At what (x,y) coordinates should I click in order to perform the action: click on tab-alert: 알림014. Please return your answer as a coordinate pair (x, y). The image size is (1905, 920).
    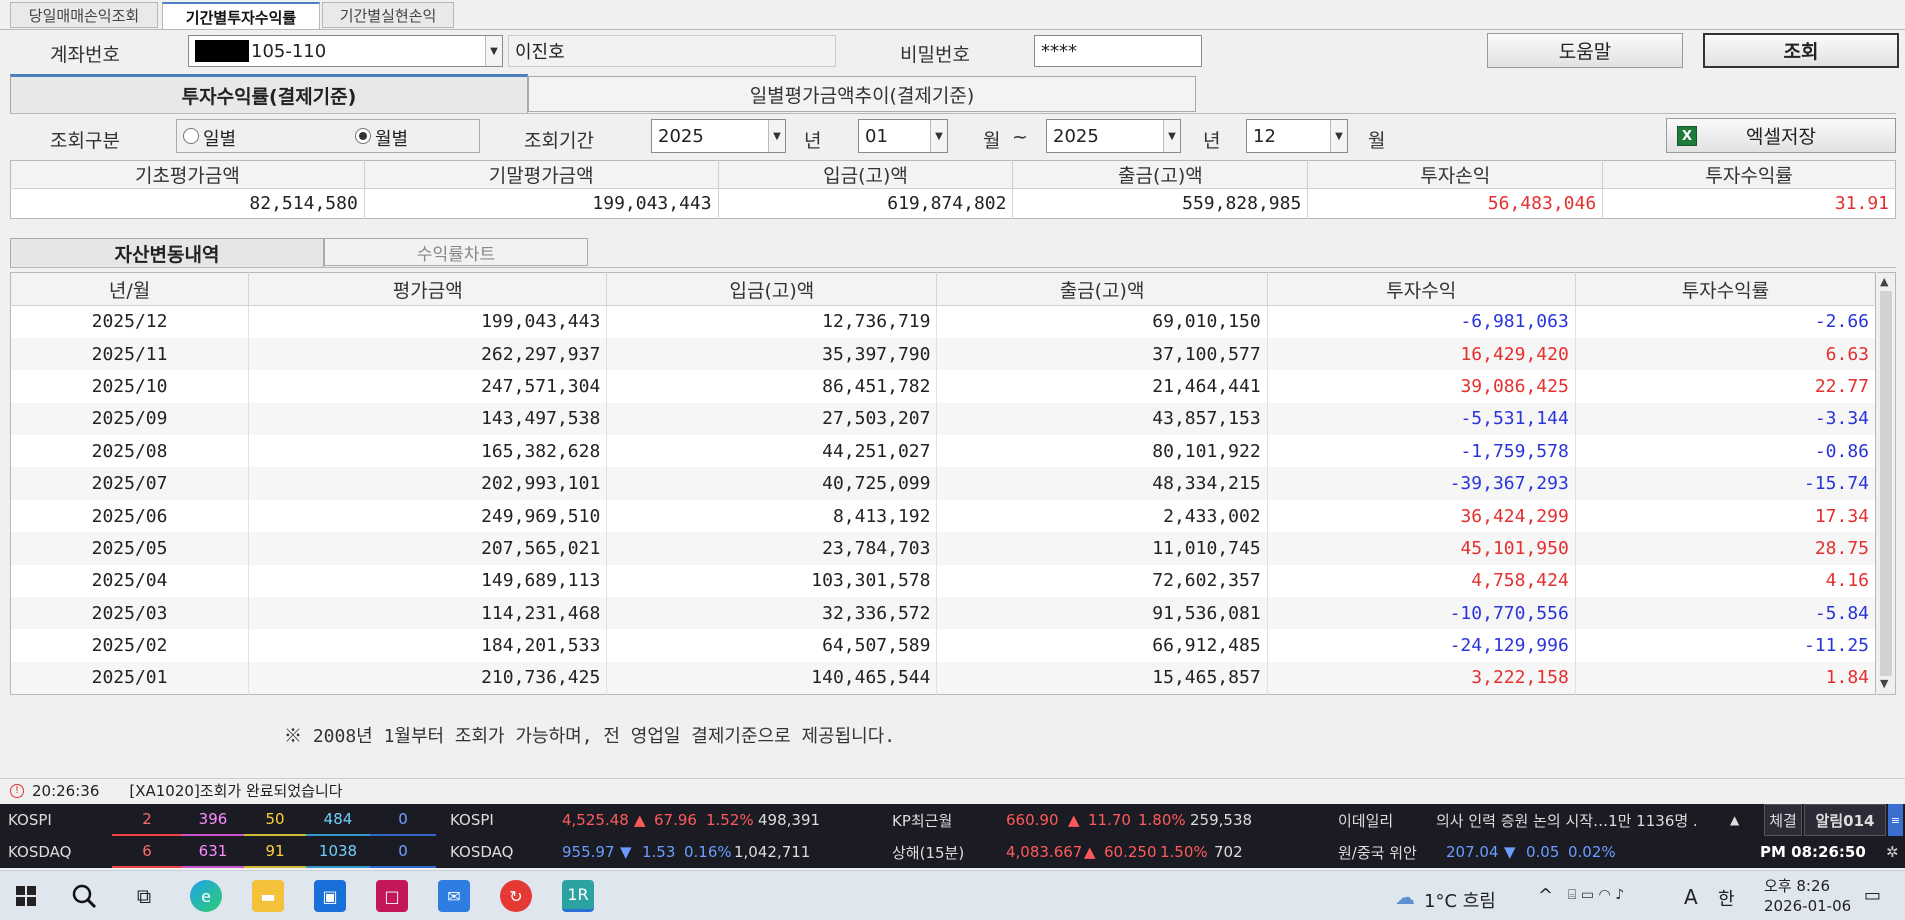
    Looking at the image, I should click on (1845, 820).